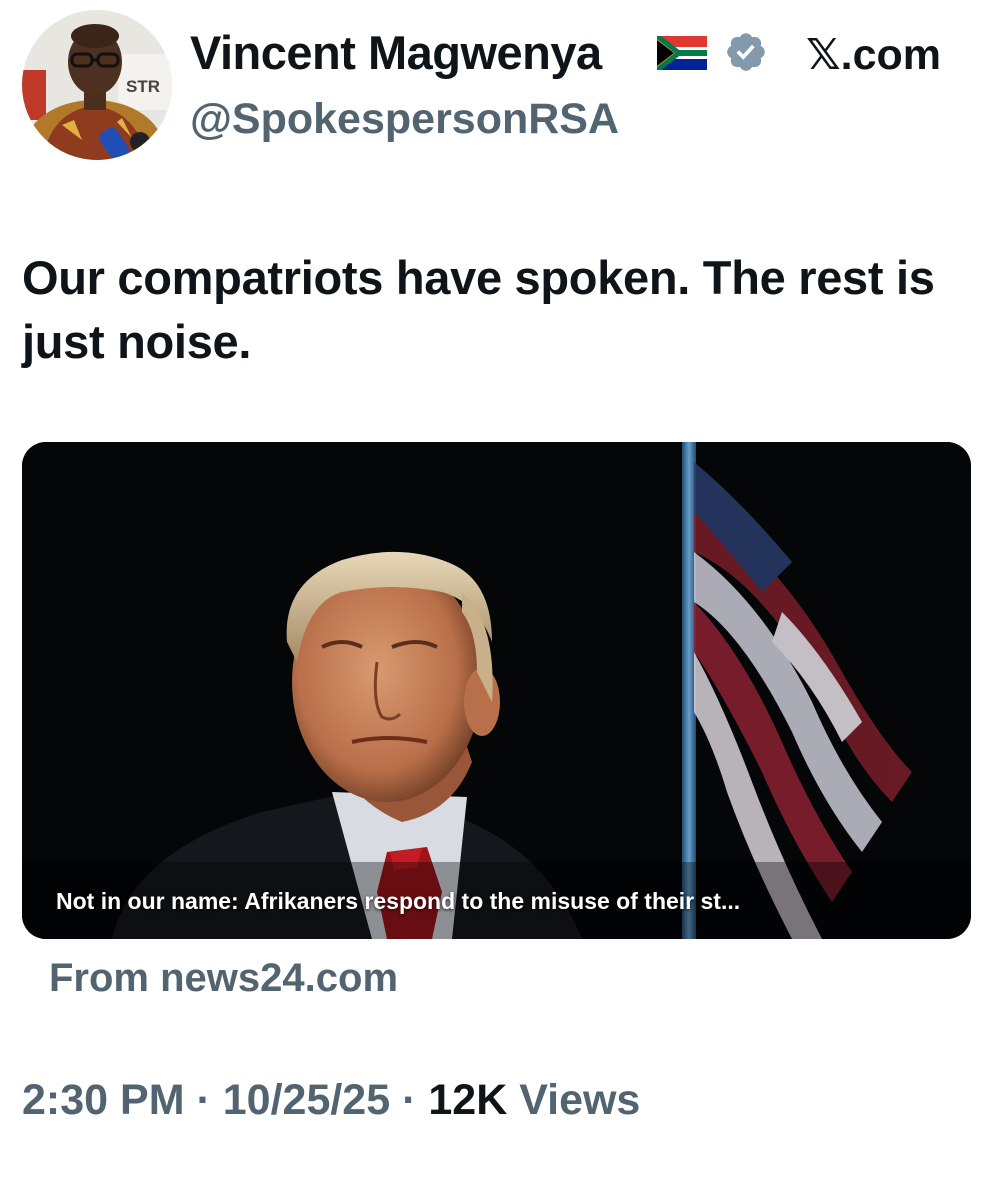 Image resolution: width=993 pixels, height=1200 pixels. I want to click on verified-badge-icon, so click(746, 52).